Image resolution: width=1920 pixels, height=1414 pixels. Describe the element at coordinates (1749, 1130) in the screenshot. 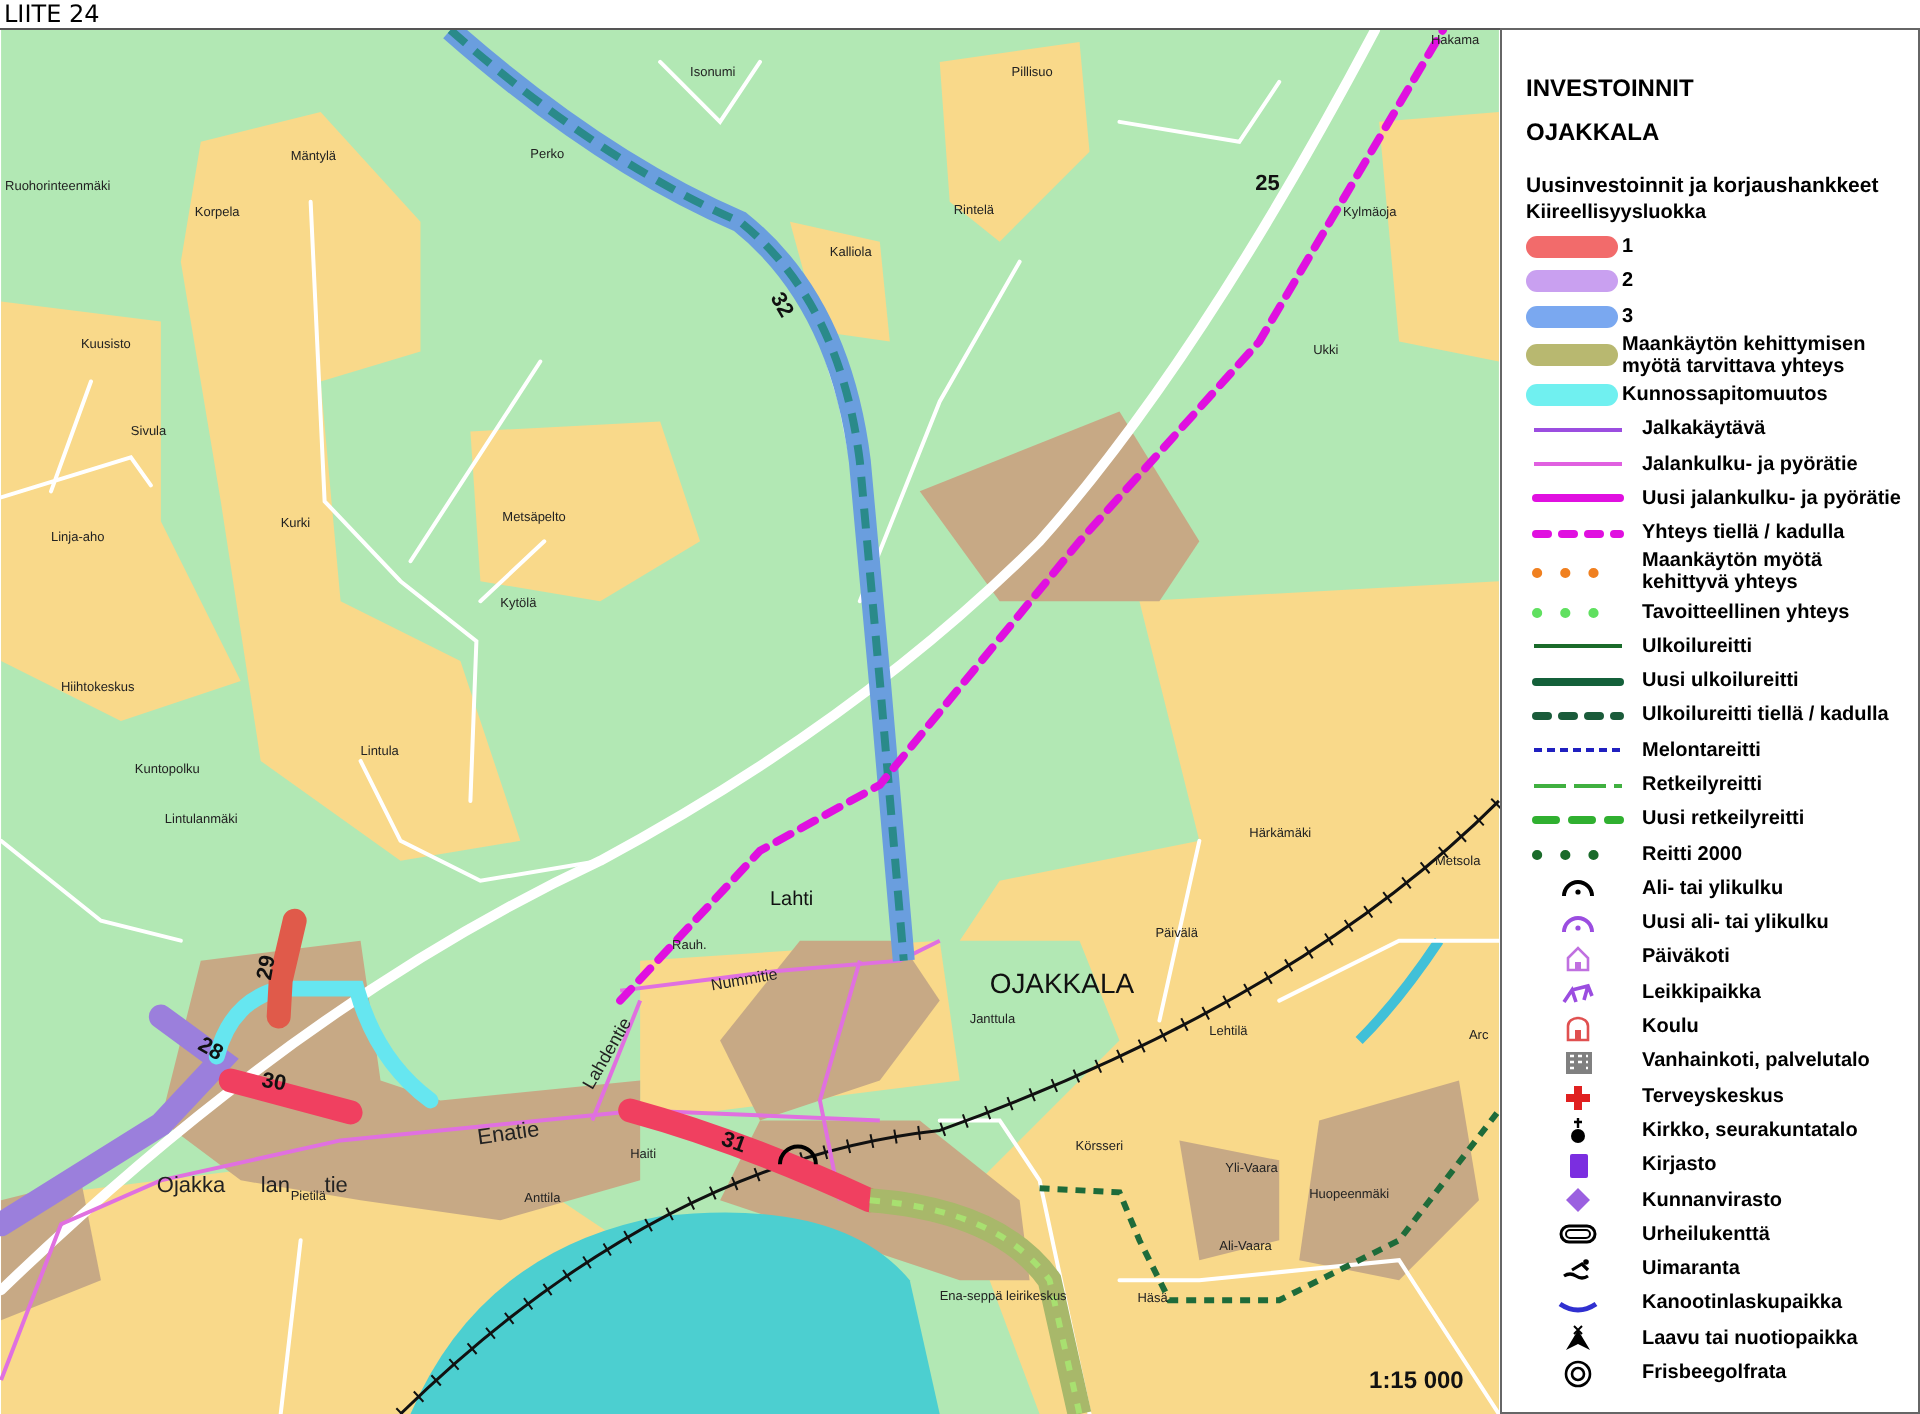

I see `legend-label: Kirkko, seurakuntatalo` at that location.